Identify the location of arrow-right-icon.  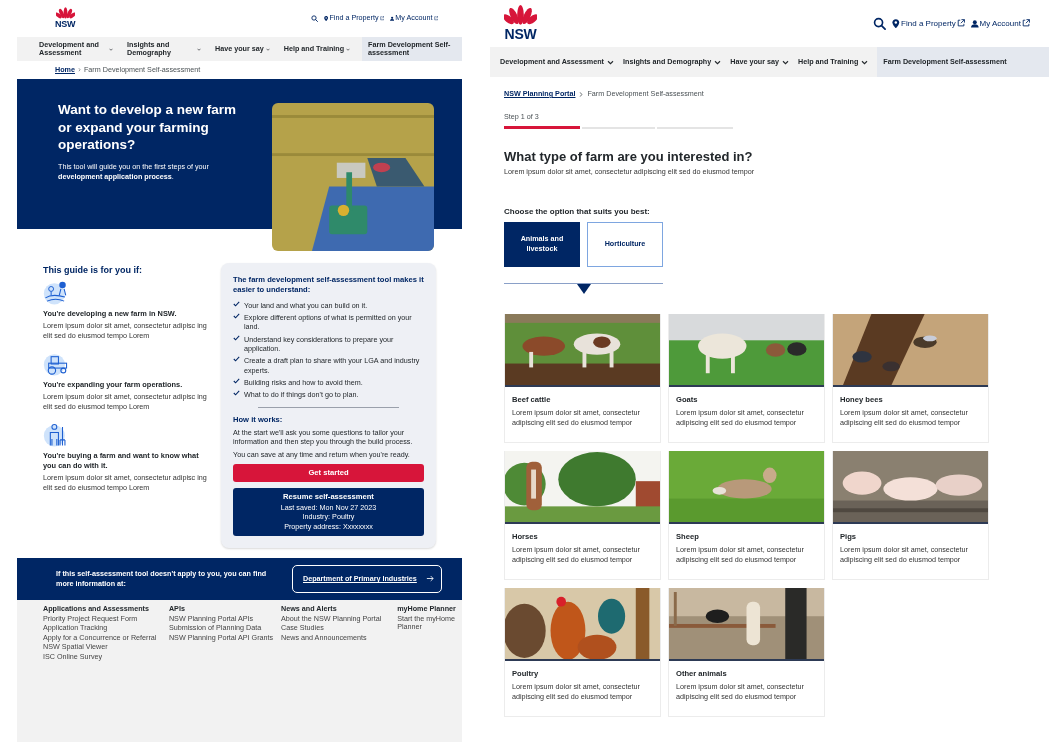
(430, 579).